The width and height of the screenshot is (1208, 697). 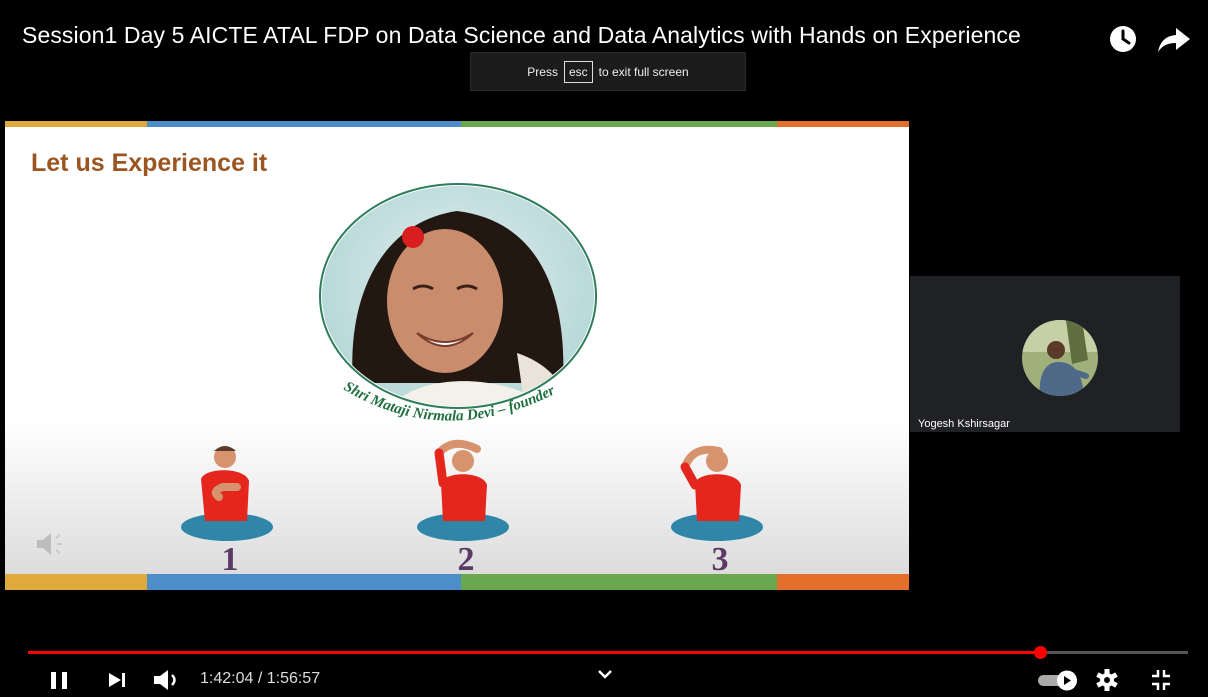 What do you see at coordinates (534, 652) in the screenshot?
I see `progress-fill` at bounding box center [534, 652].